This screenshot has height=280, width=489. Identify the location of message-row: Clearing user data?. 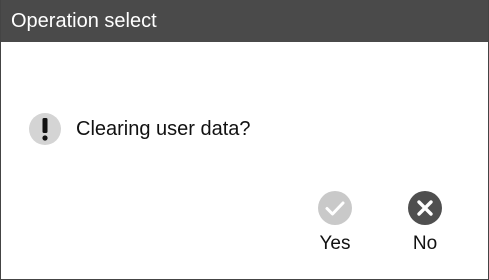
(139, 129).